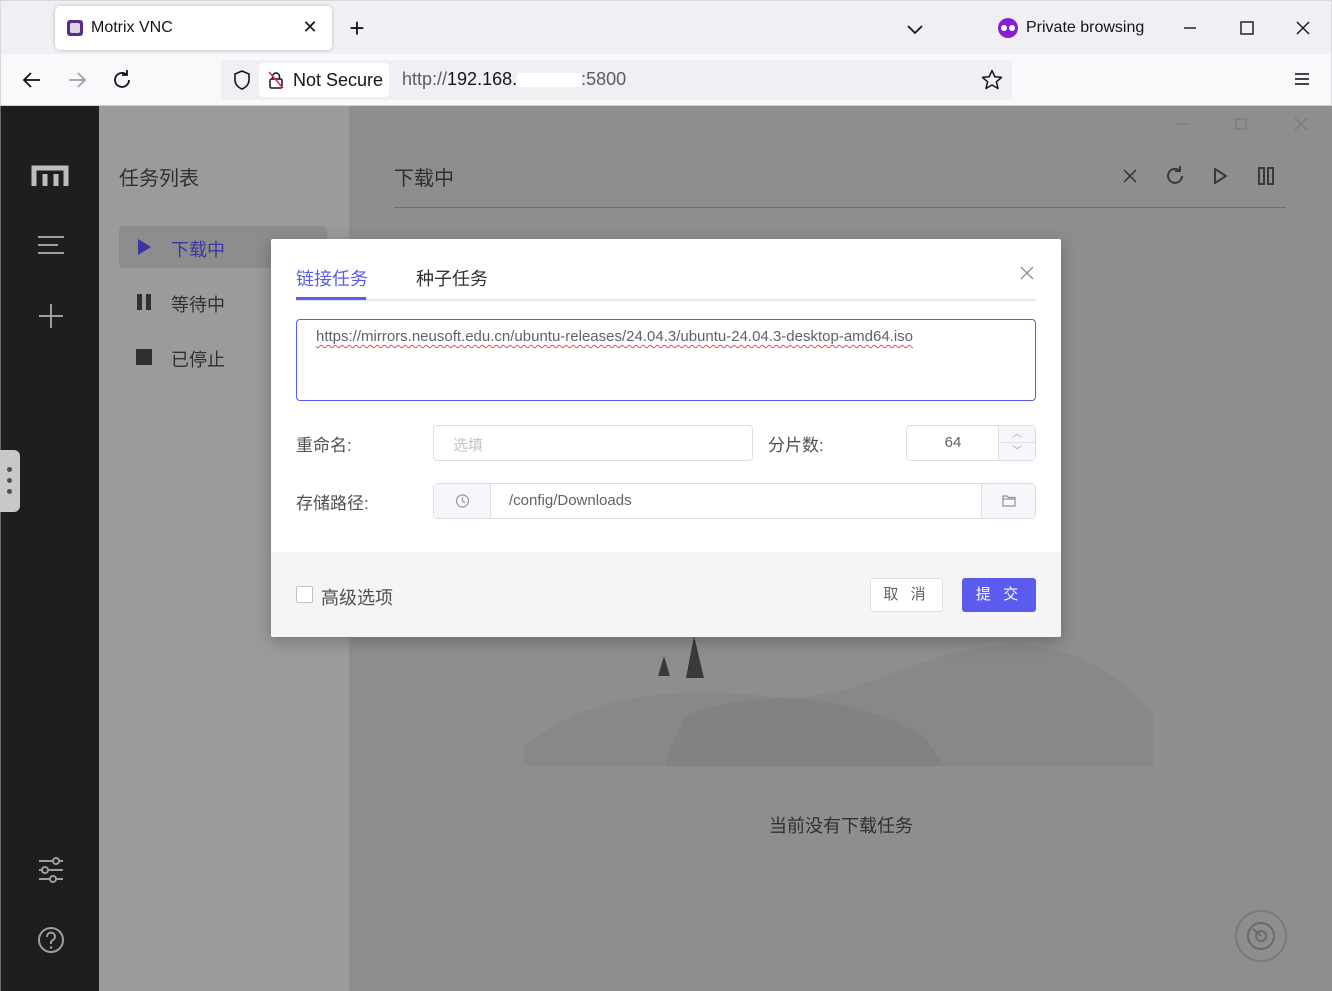 The image size is (1332, 991). What do you see at coordinates (1181, 124) in the screenshot?
I see `app-minimize-icon` at bounding box center [1181, 124].